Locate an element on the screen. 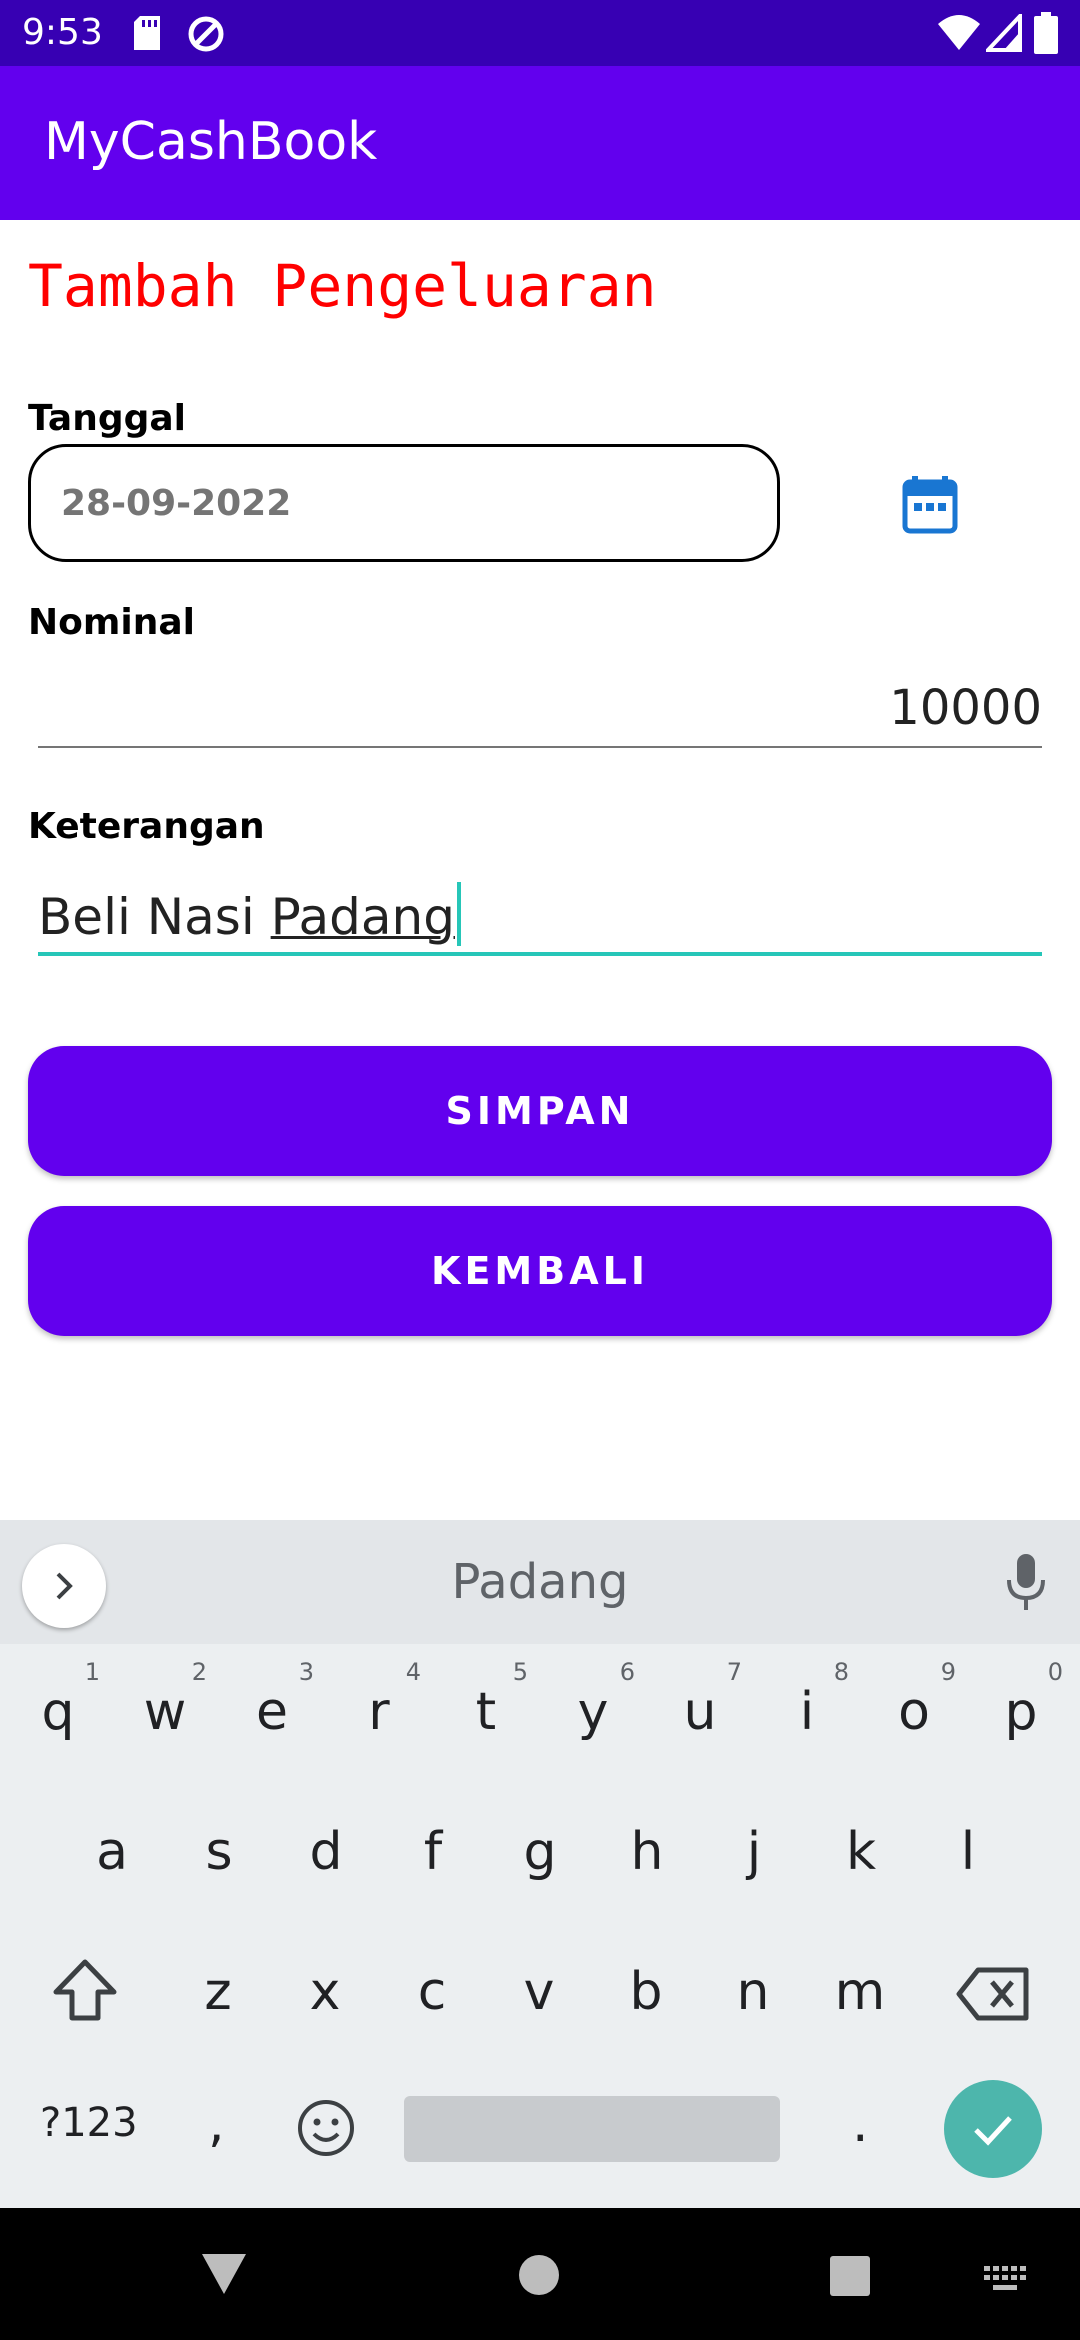 The width and height of the screenshot is (1080, 2340). emoji-icon is located at coordinates (326, 2128).